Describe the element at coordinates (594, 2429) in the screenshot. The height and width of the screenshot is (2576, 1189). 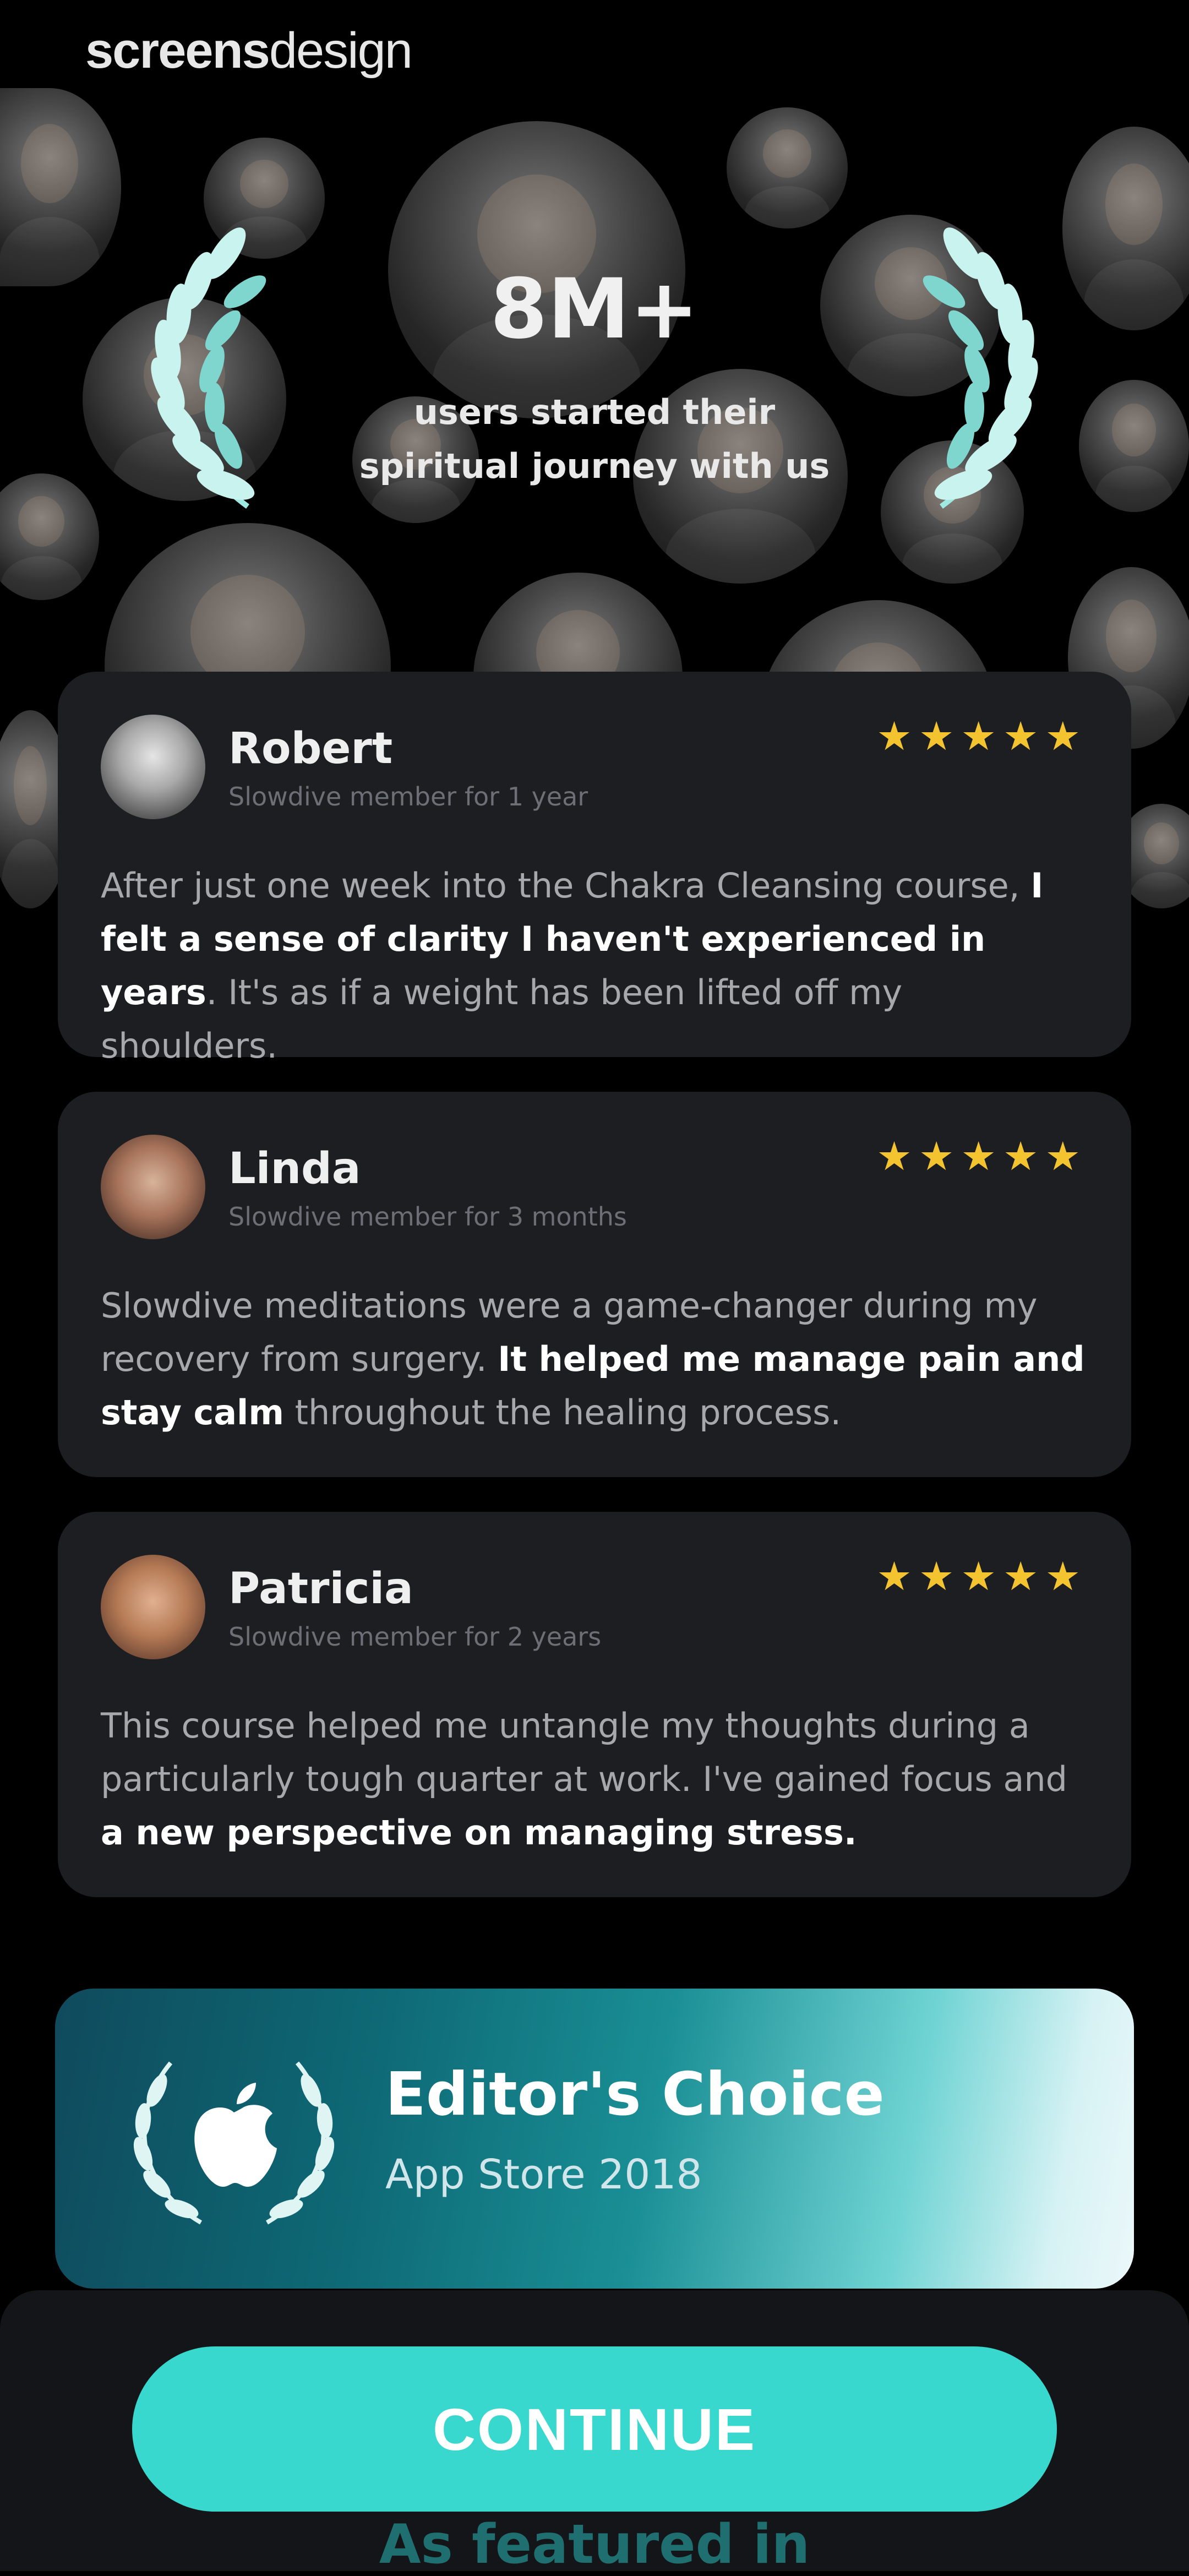
I see `continue-button: CONTINUE` at that location.